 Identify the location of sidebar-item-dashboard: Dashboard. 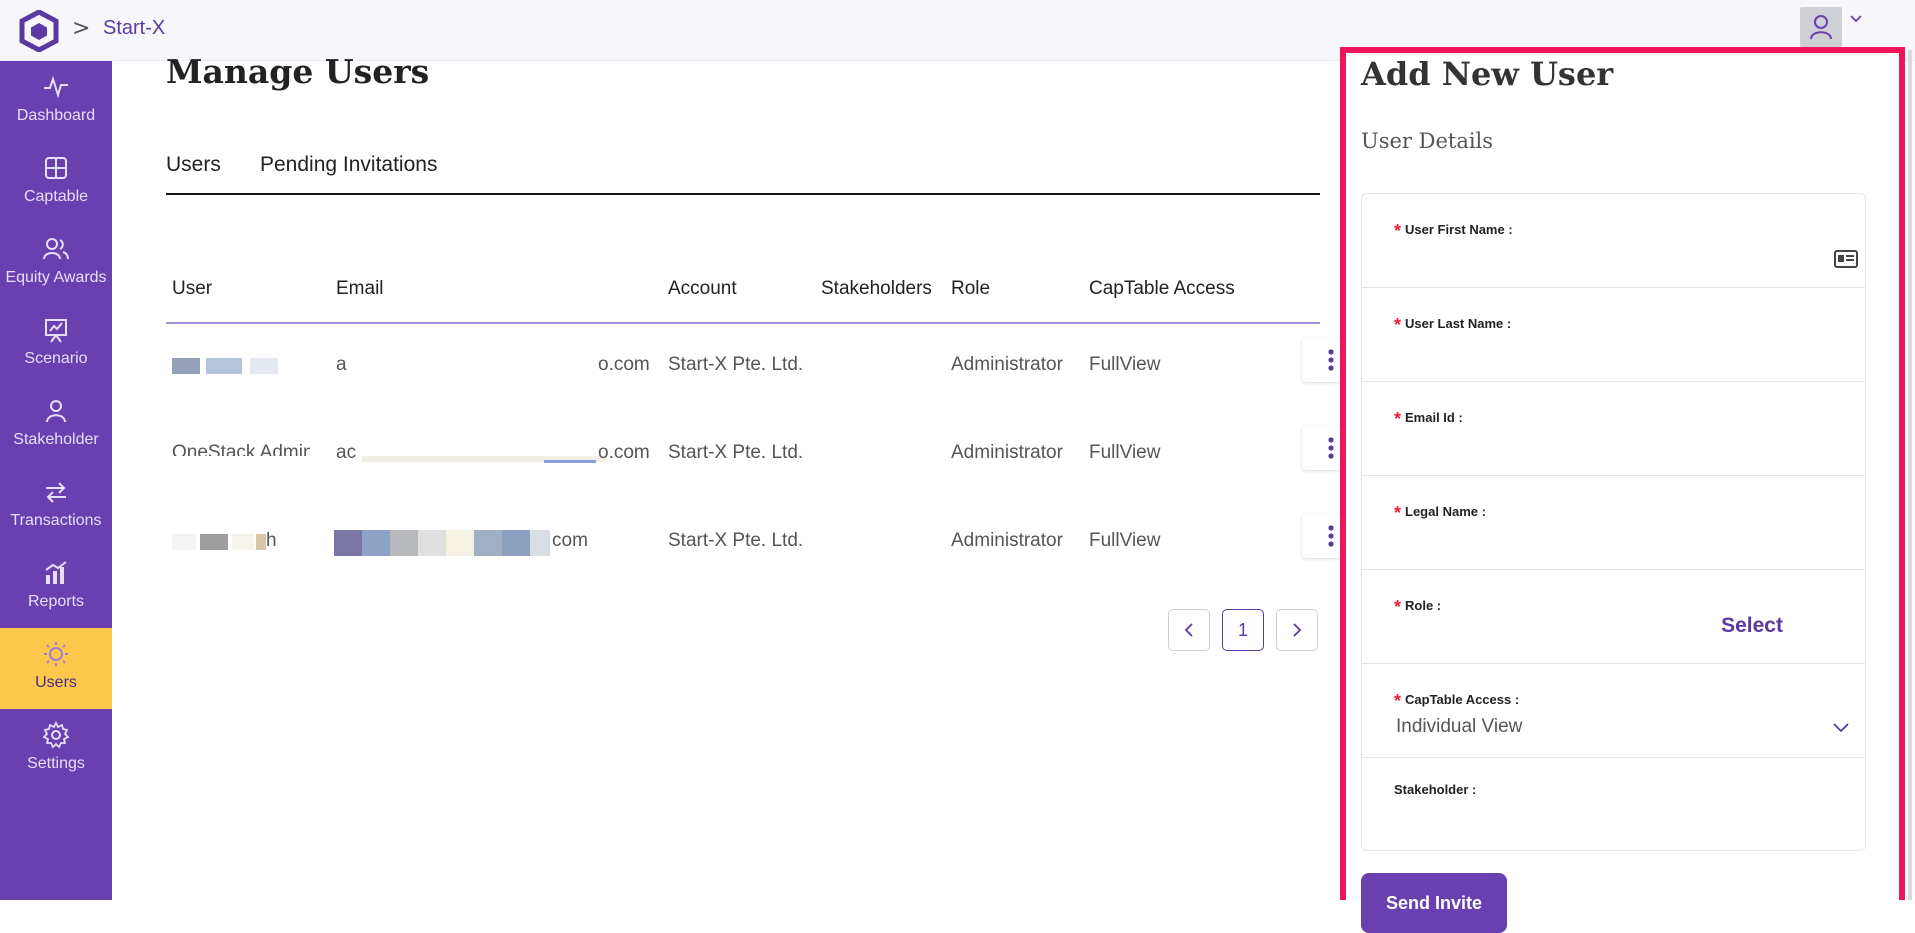
(56, 101).